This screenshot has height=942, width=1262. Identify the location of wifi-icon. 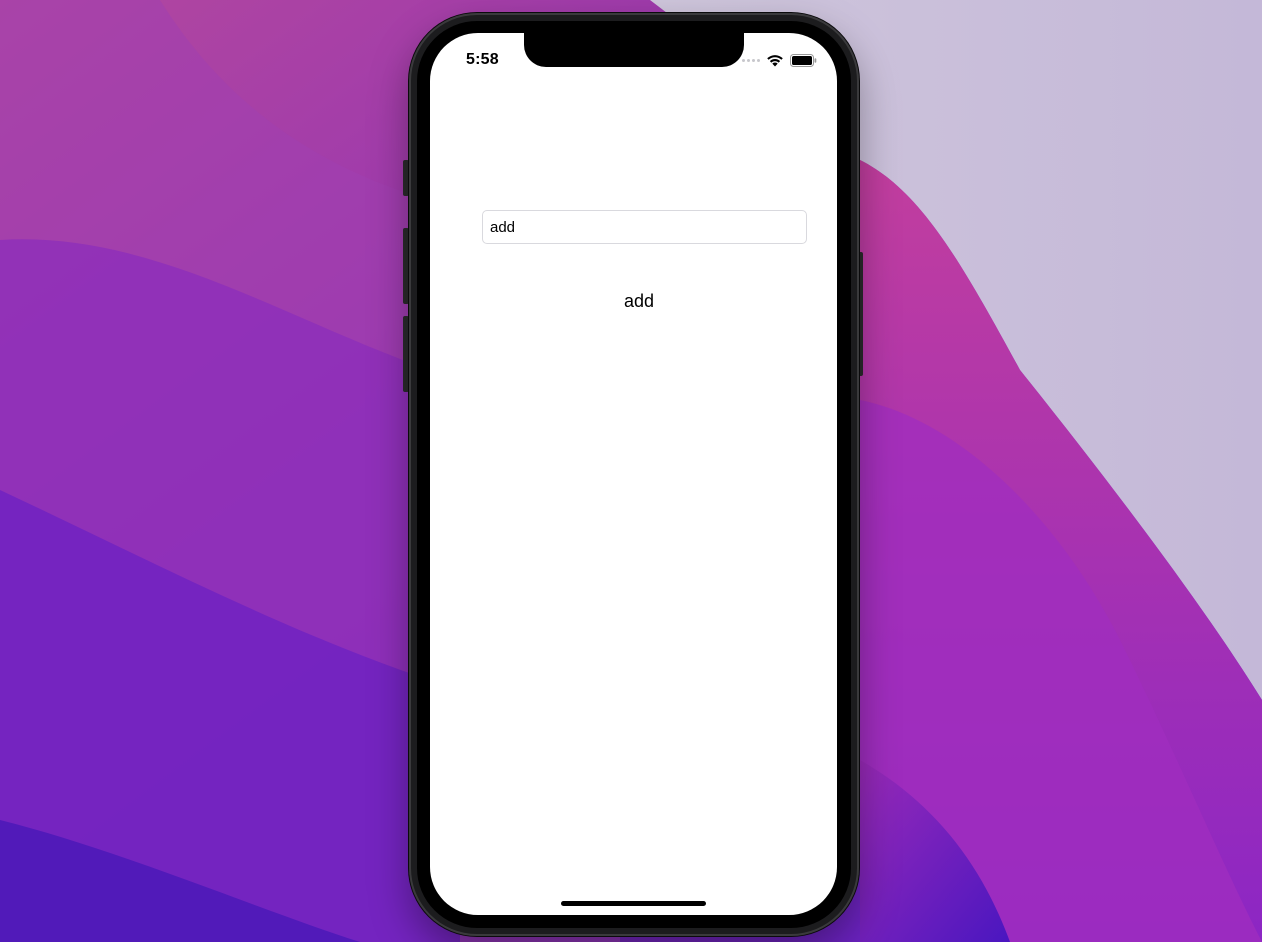
(775, 60).